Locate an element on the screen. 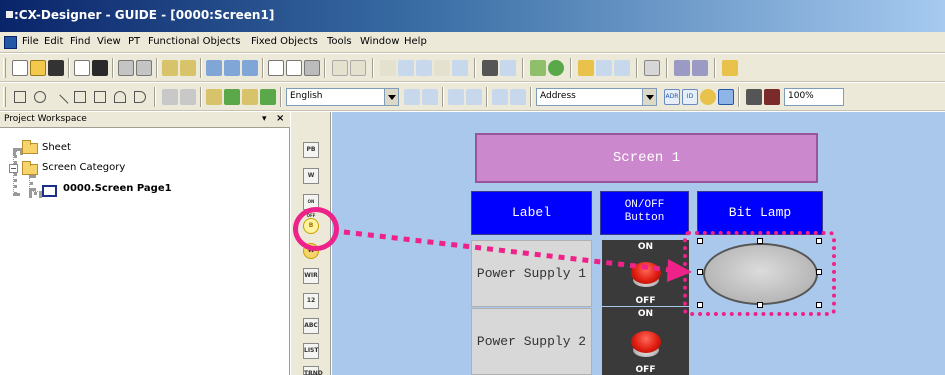  drag-arrow is located at coordinates (517, 255).